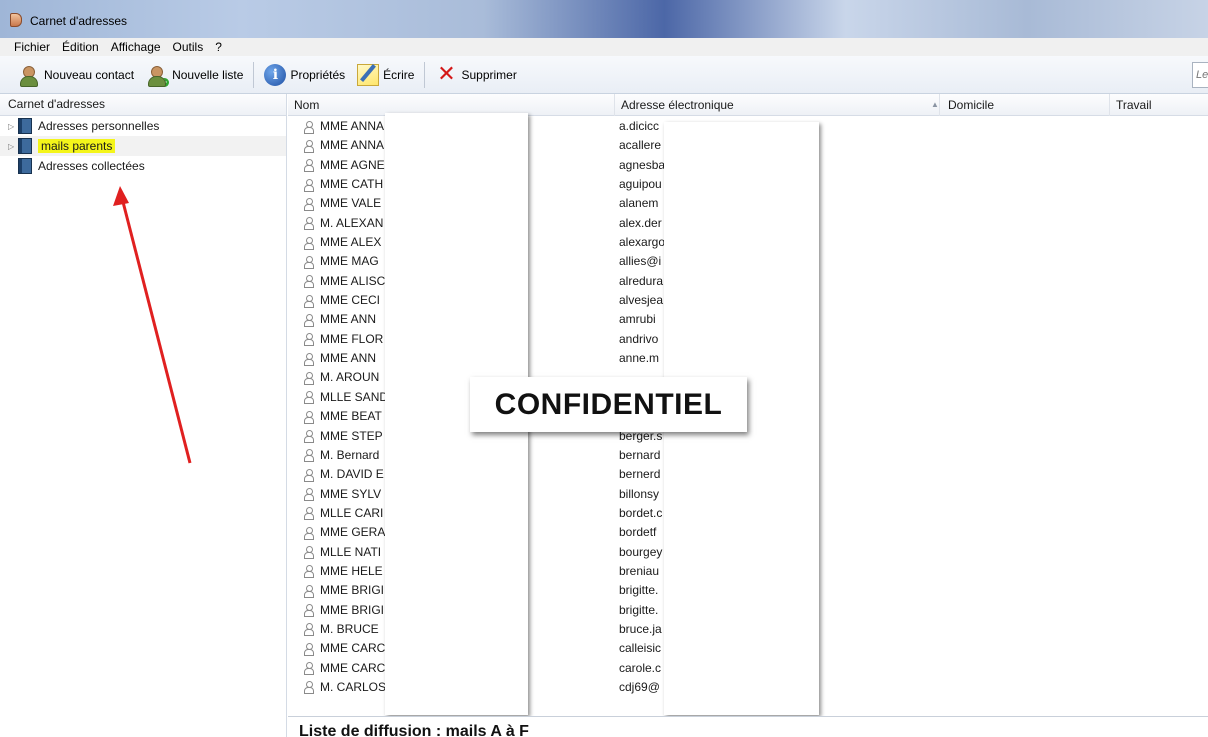  What do you see at coordinates (254, 74) in the screenshot?
I see `toolbar-separator` at bounding box center [254, 74].